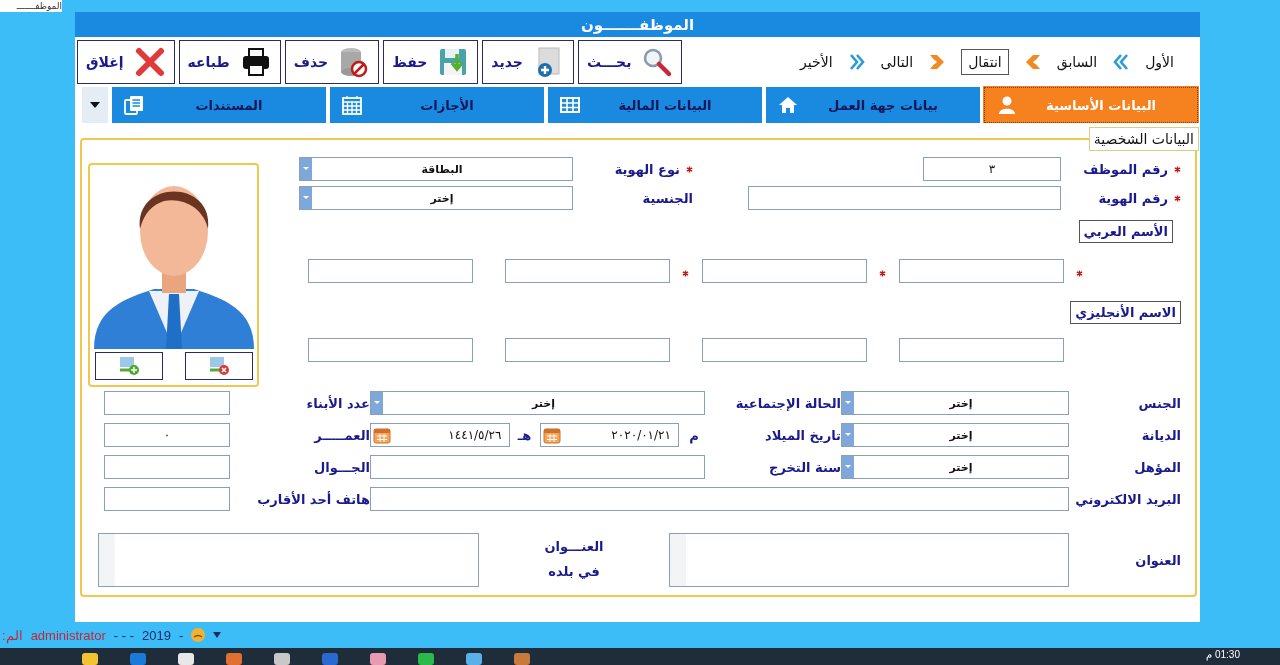  What do you see at coordinates (1223, 654) in the screenshot?
I see `clock: 01:30 م` at bounding box center [1223, 654].